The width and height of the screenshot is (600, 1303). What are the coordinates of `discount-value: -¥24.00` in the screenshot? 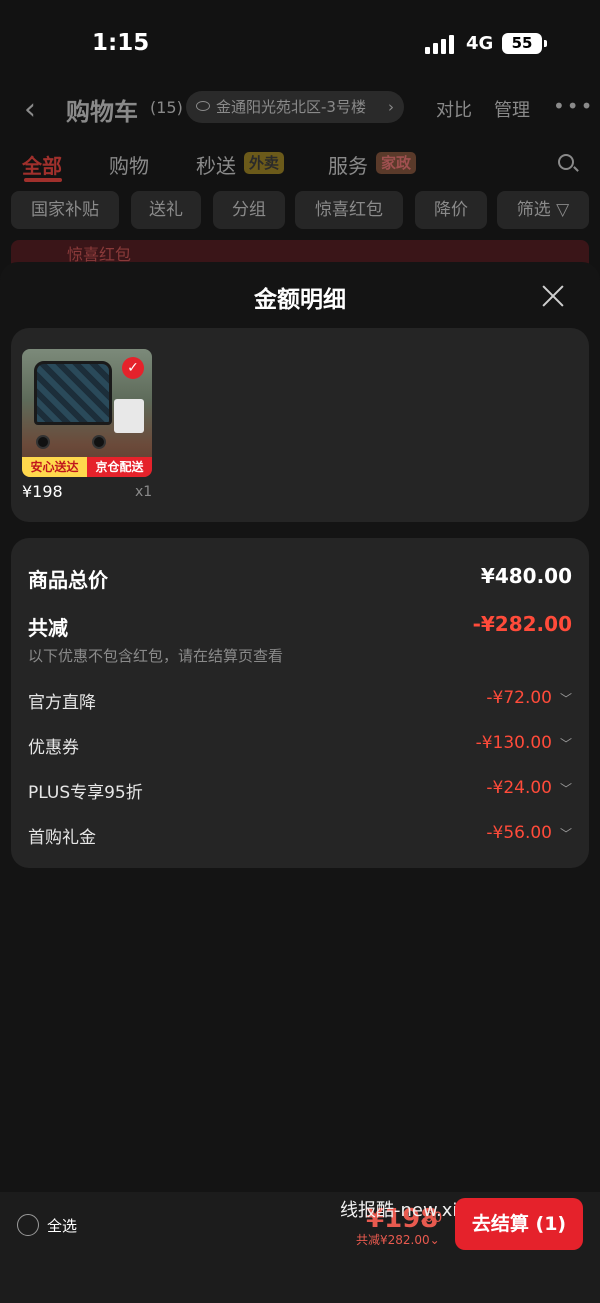 It's located at (519, 788).